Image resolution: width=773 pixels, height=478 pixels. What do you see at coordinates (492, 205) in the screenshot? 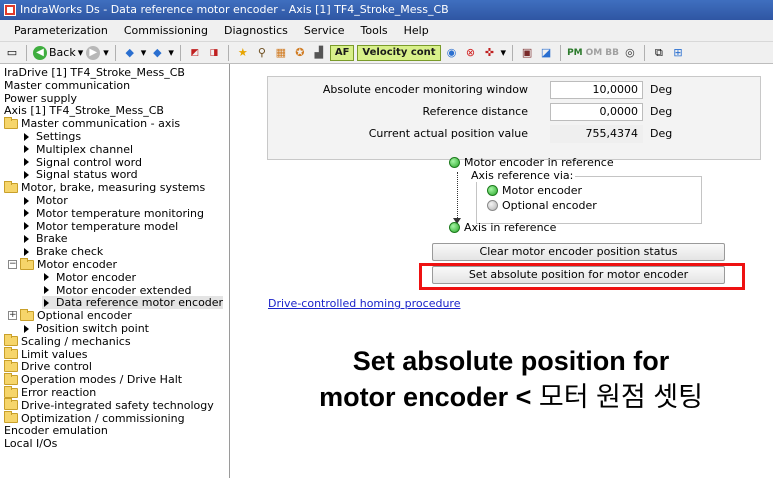
I see `radio-unselected-icon` at bounding box center [492, 205].